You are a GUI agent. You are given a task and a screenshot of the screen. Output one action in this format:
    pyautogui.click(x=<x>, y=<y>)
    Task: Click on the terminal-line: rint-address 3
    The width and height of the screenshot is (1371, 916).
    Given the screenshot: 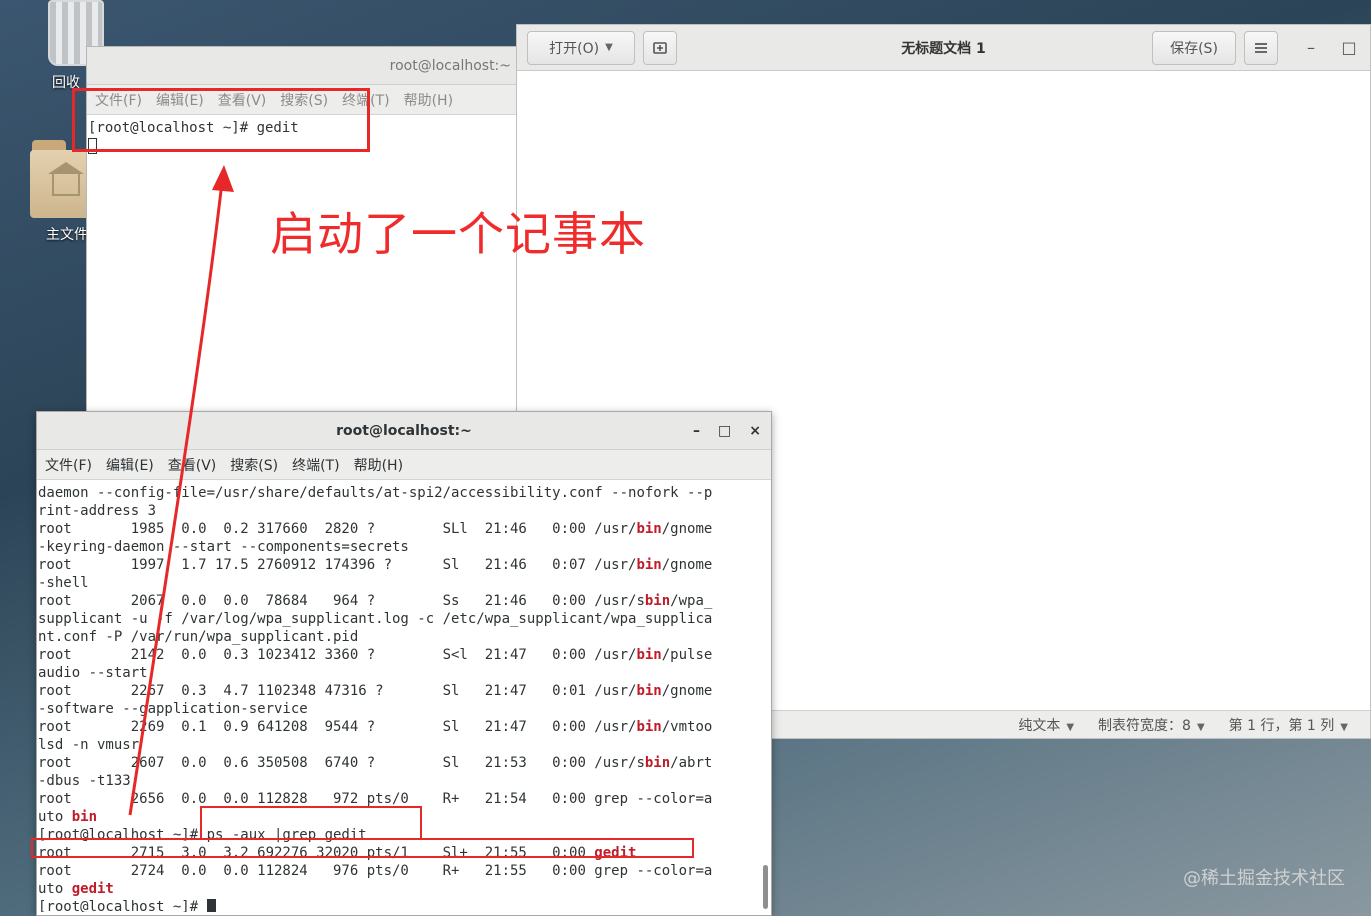 What is the action you would take?
    pyautogui.click(x=97, y=511)
    